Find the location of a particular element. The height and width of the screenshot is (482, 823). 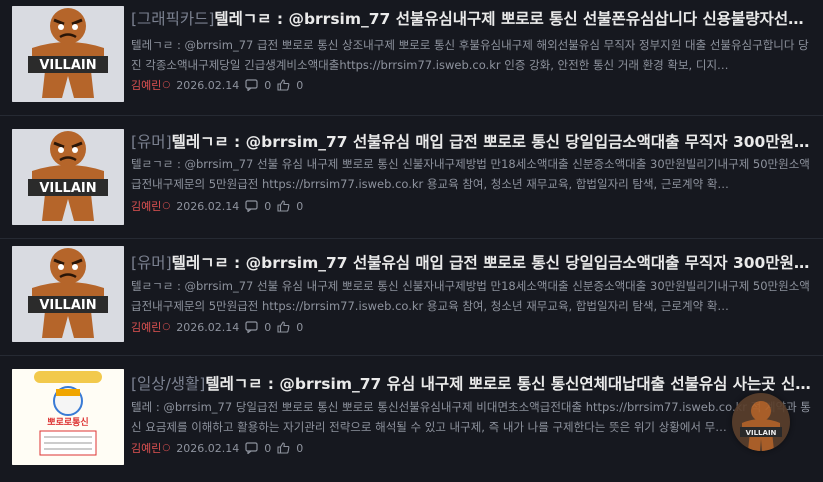

floating-profile-button: VILLAIN is located at coordinates (761, 422).